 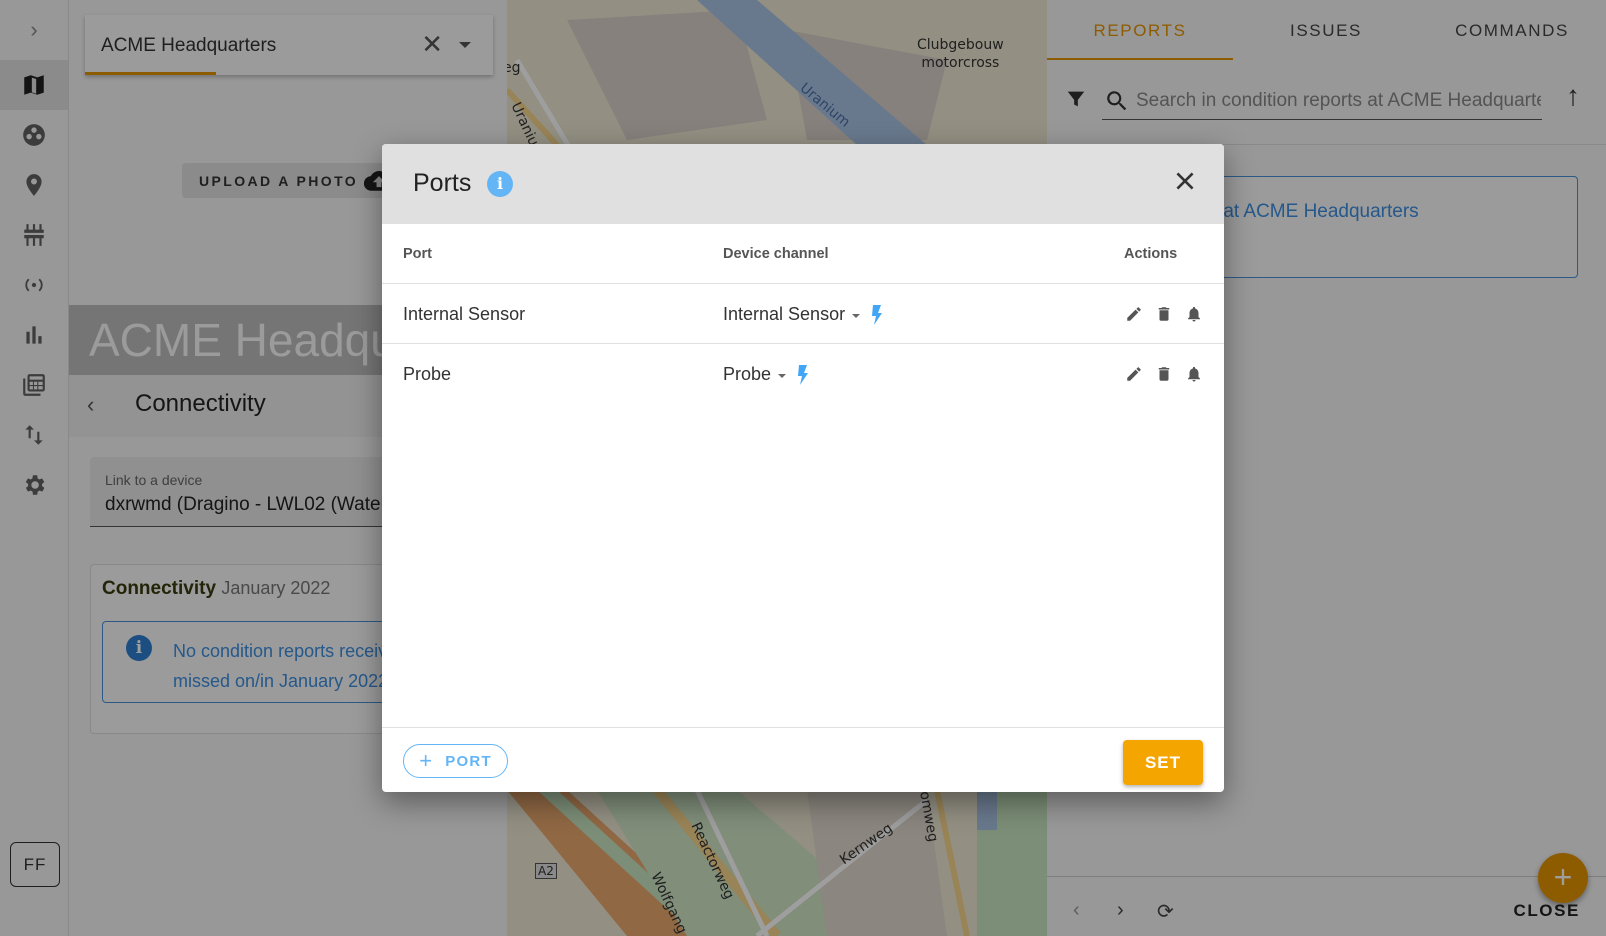 I want to click on table-row: Internal Sensor Internal Sensor, so click(x=803, y=314).